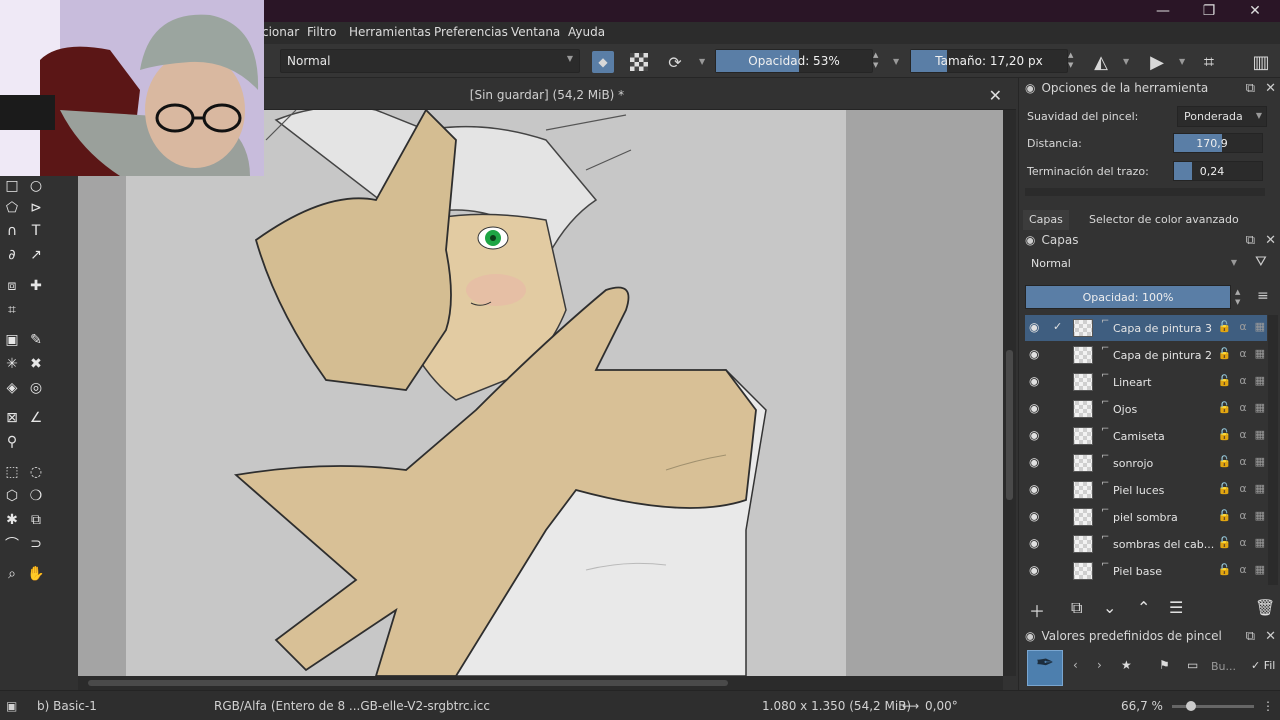  Describe the element at coordinates (12, 574) in the screenshot. I see `zoom-tool-icon: ⌕` at that location.